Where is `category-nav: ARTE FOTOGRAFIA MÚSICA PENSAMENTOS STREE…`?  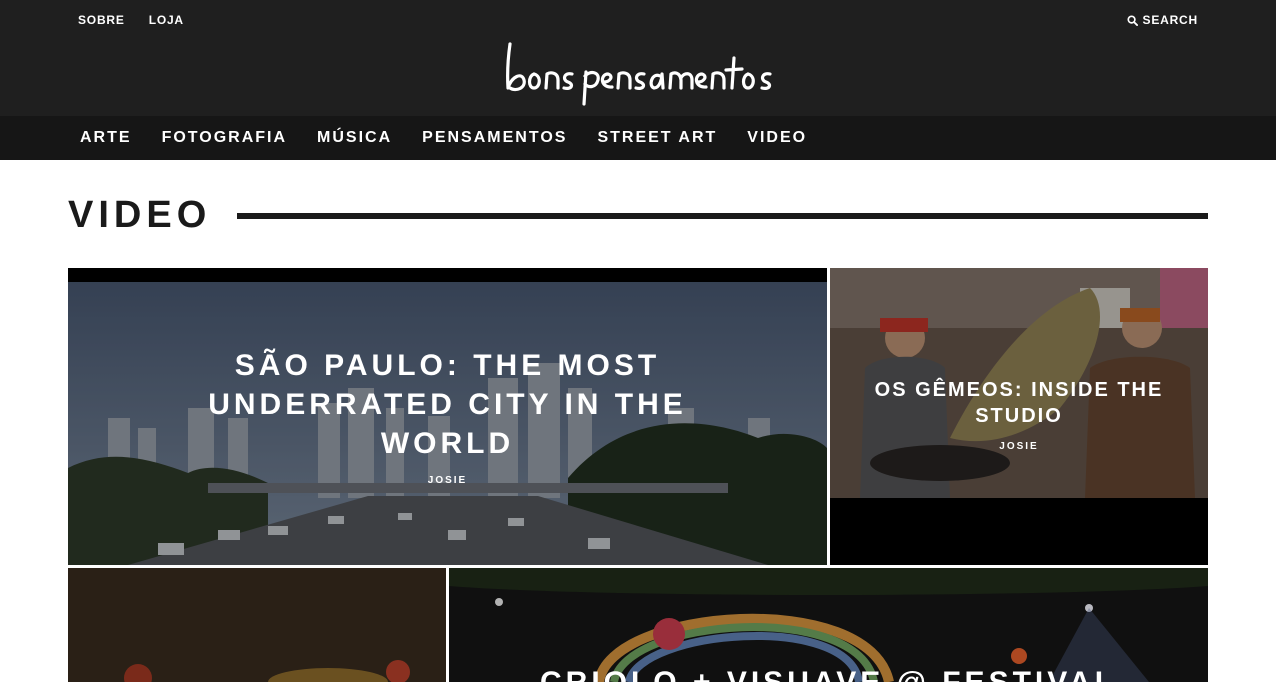
category-nav: ARTE FOTOGRAFIA MÚSICA PENSAMENTOS STREE… is located at coordinates (638, 138).